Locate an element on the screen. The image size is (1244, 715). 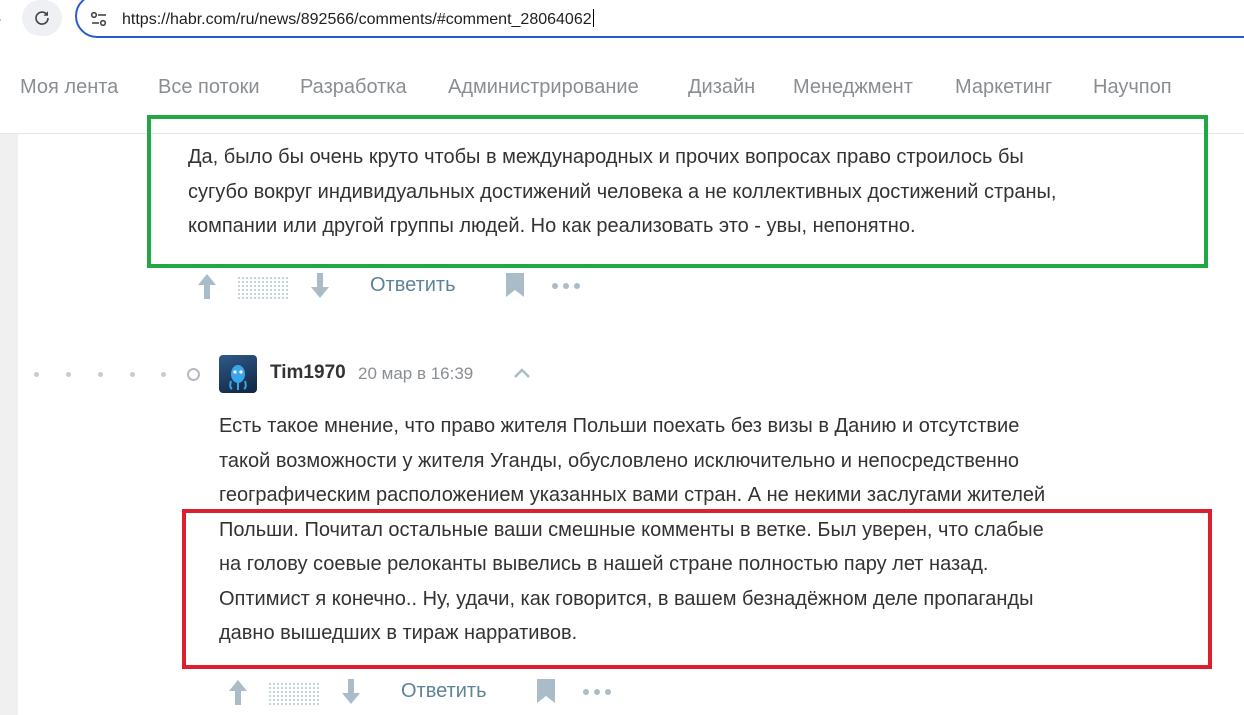
reload-icon is located at coordinates (42, 18).